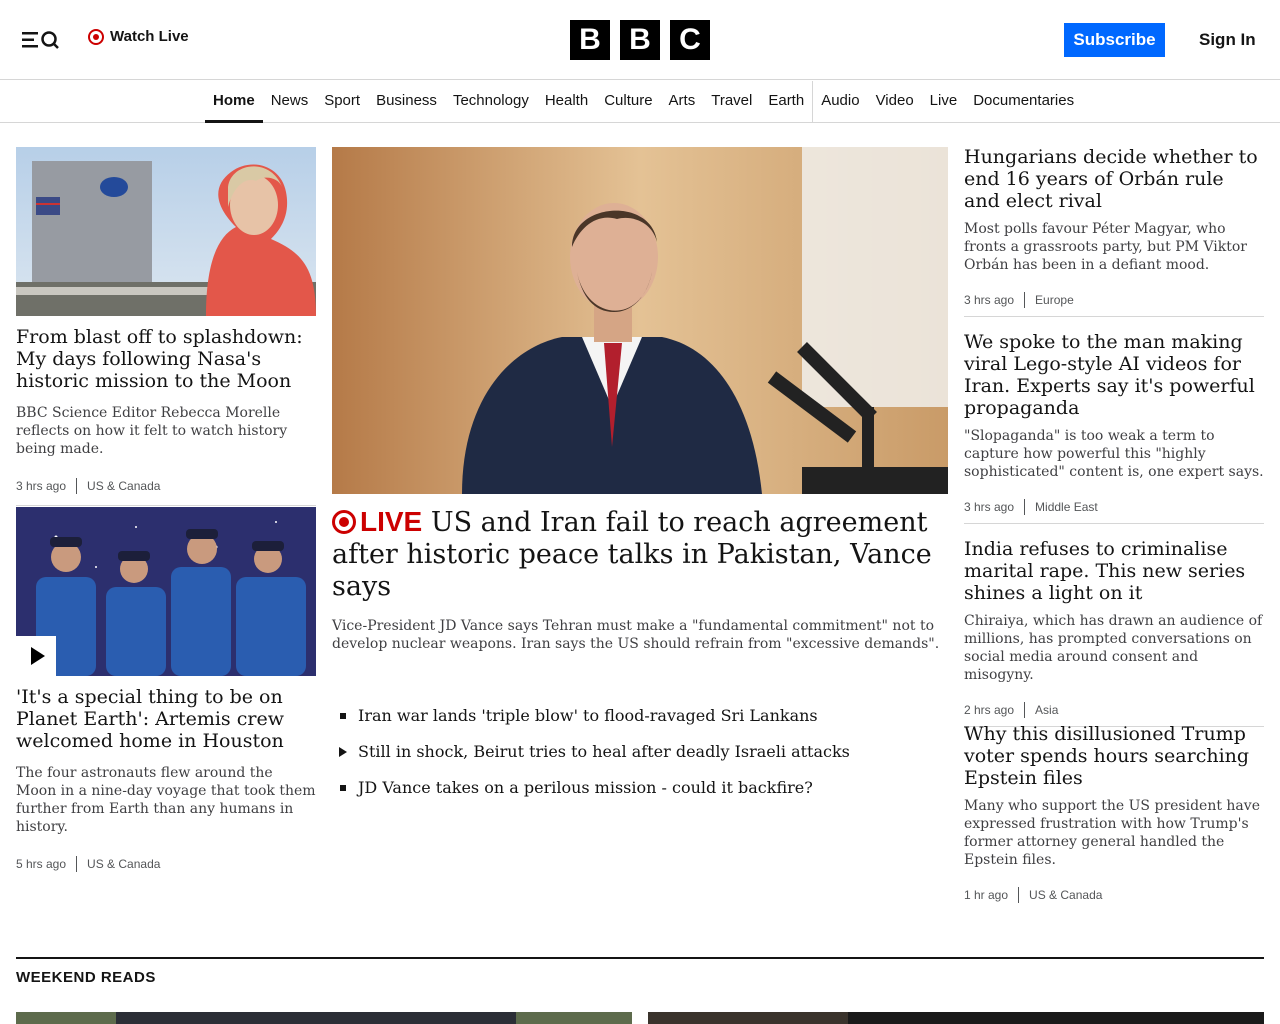 This screenshot has height=1024, width=1280. I want to click on menu-icon, so click(40, 40).